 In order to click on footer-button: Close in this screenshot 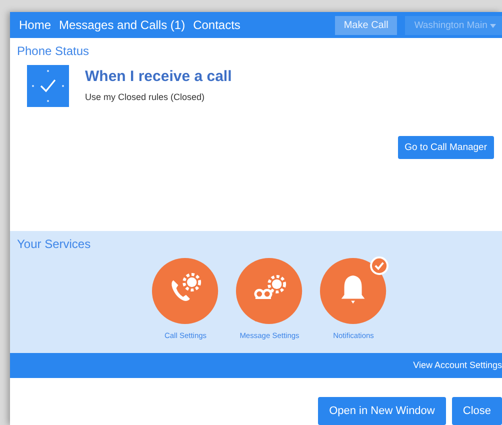, I will do `click(477, 410)`.